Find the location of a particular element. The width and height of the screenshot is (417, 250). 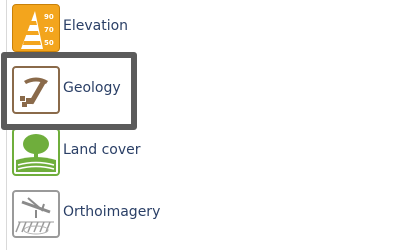

elevation-icon: 90 70 50 is located at coordinates (36, 28).